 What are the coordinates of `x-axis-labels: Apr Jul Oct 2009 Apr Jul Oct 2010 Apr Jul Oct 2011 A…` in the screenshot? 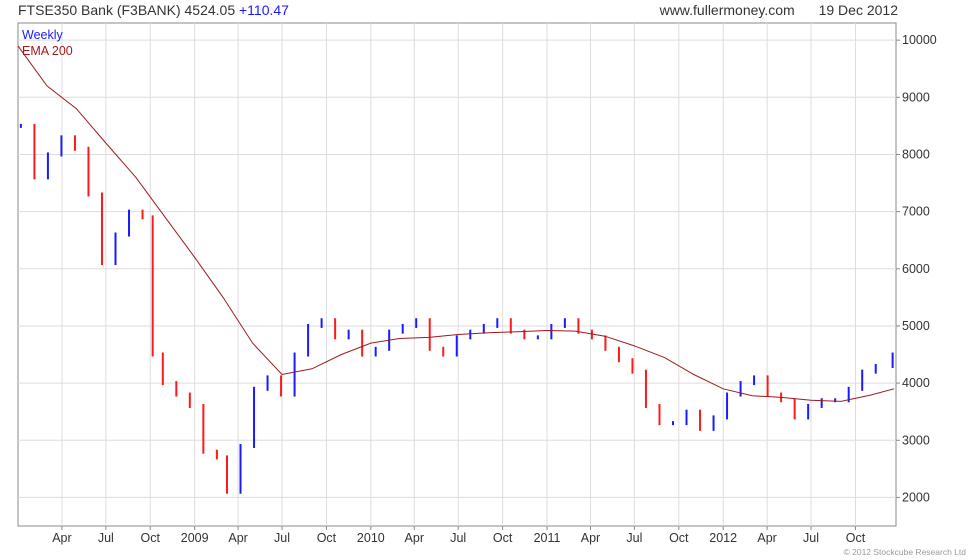 It's located at (459, 538).